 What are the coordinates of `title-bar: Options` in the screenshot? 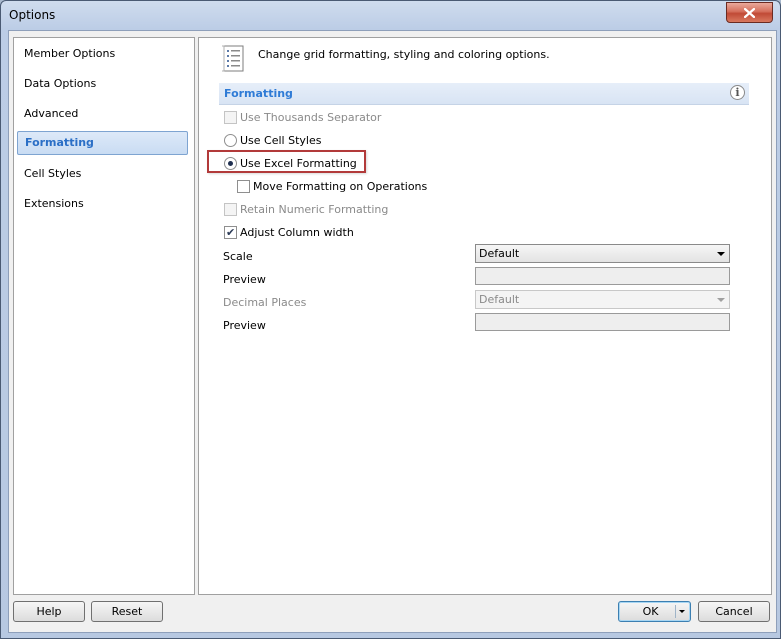 It's located at (390, 16).